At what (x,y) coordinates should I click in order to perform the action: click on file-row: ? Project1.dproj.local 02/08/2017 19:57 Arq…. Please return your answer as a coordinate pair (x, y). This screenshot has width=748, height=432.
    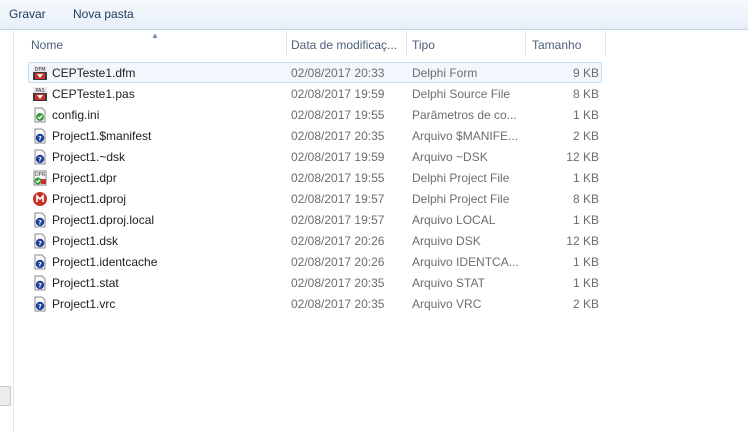
    Looking at the image, I should click on (315, 219).